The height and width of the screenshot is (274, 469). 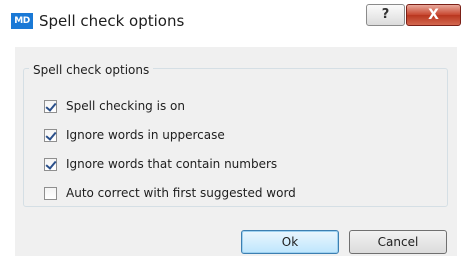 I want to click on app-logo-icon: MD, so click(x=22, y=21).